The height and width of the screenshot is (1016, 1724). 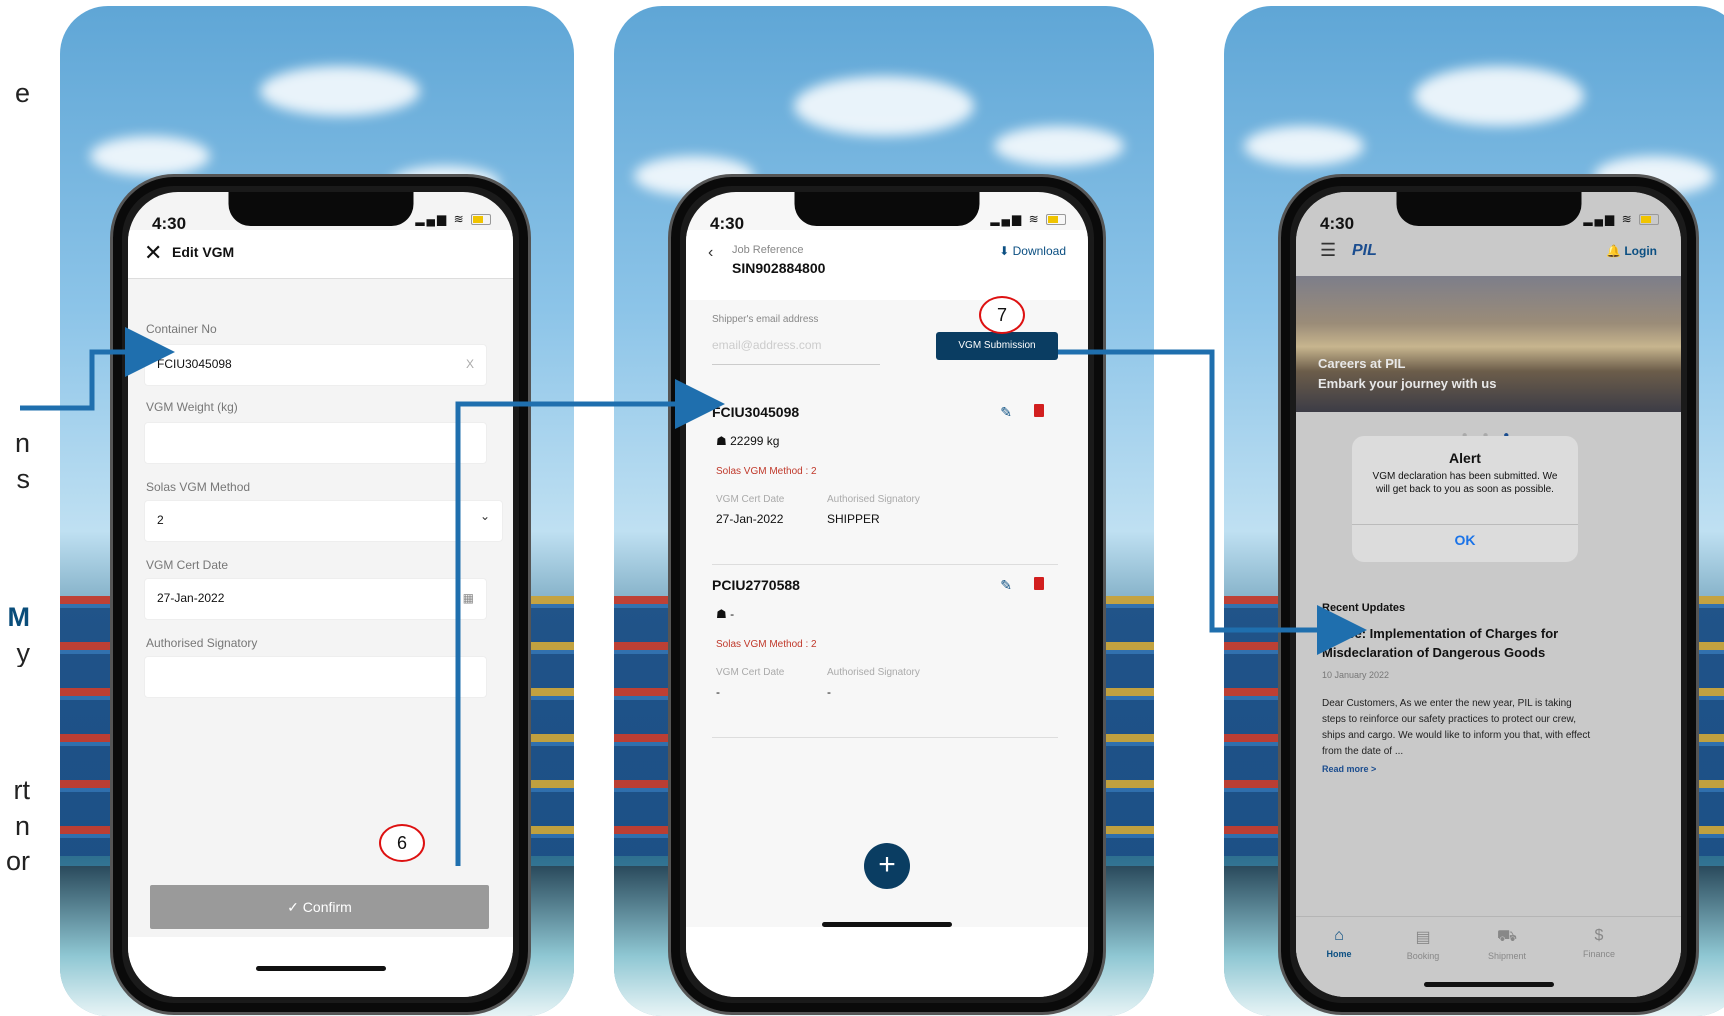 I want to click on connector-confirm-to-list, so click(x=590, y=622).